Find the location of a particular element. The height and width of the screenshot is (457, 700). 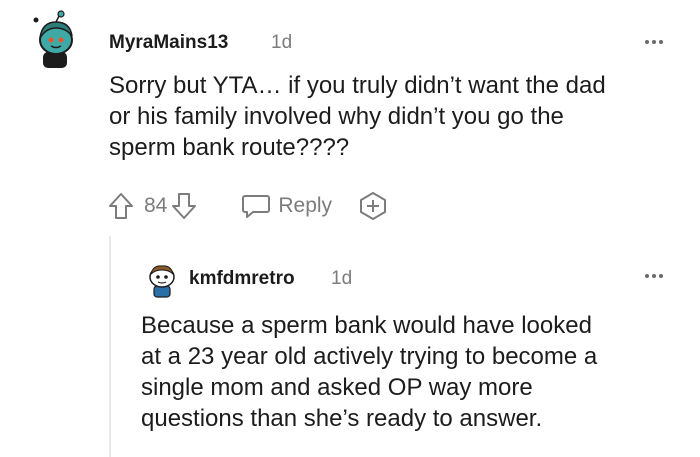

comment-line: sperm bank route???? is located at coordinates (229, 147).